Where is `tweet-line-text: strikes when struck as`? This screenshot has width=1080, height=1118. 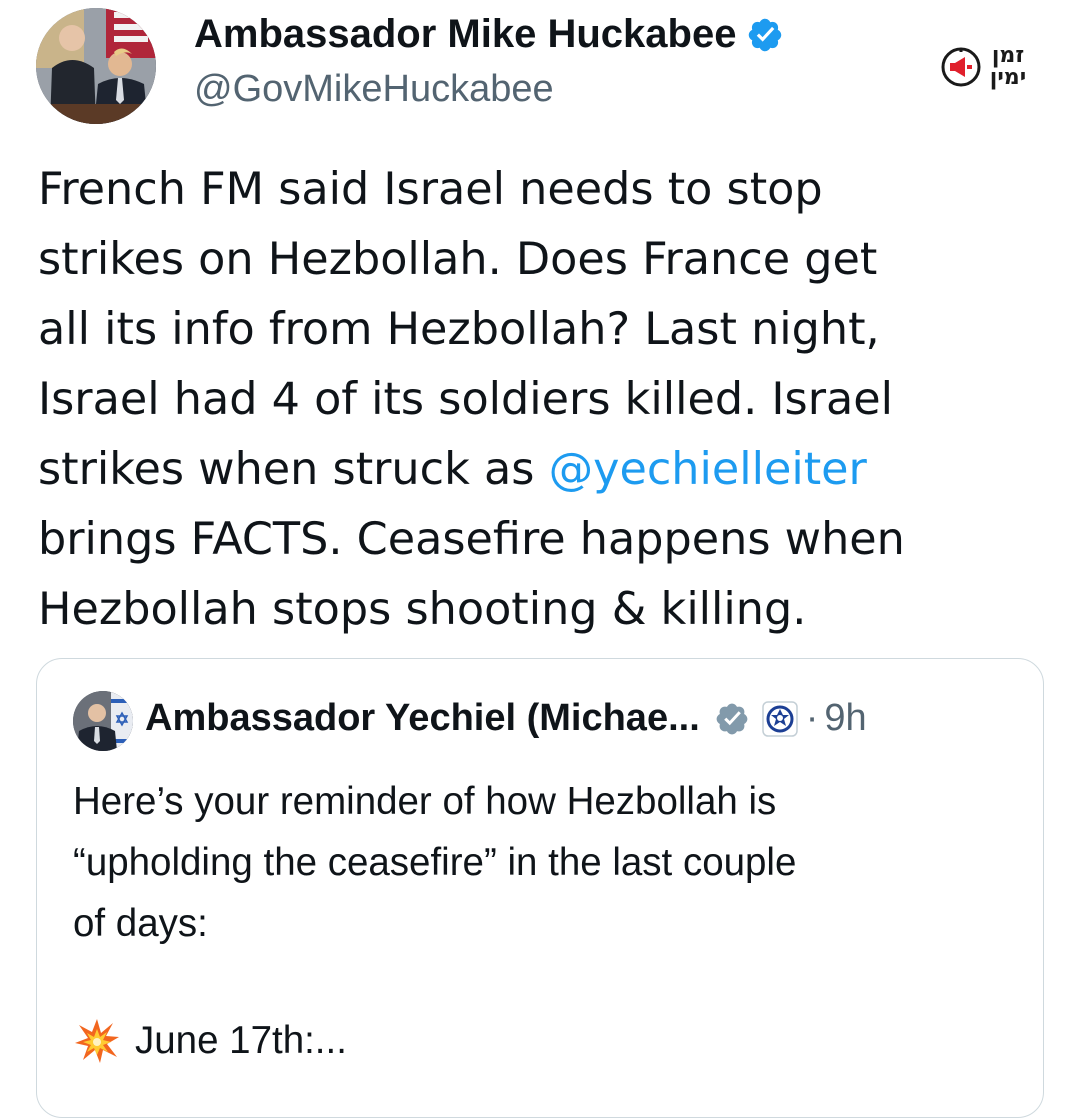
tweet-line-text: strikes when struck as is located at coordinates (293, 469).